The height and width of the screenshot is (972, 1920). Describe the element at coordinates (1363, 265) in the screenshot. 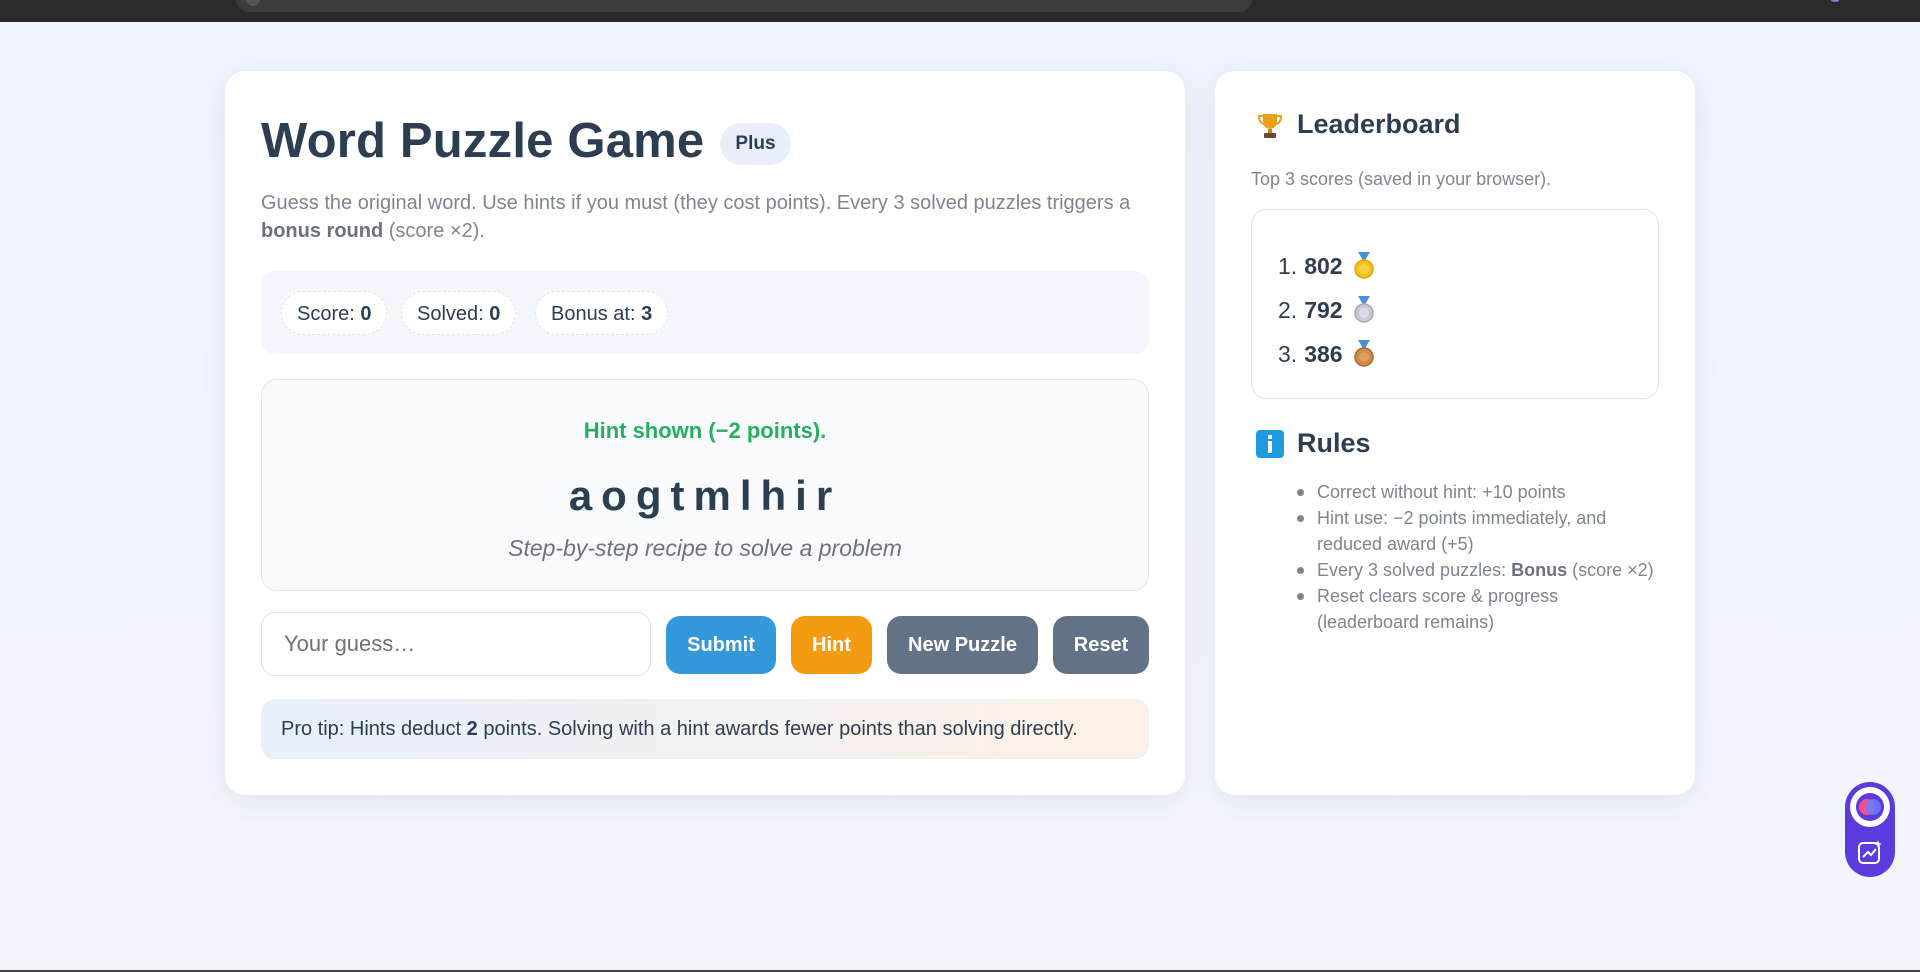

I see `gold-medal-icon` at that location.